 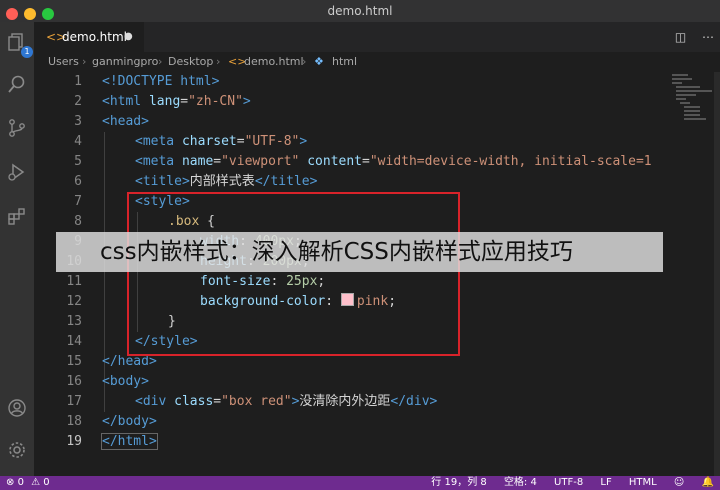 What do you see at coordinates (74, 381) in the screenshot?
I see `line-number: 16` at bounding box center [74, 381].